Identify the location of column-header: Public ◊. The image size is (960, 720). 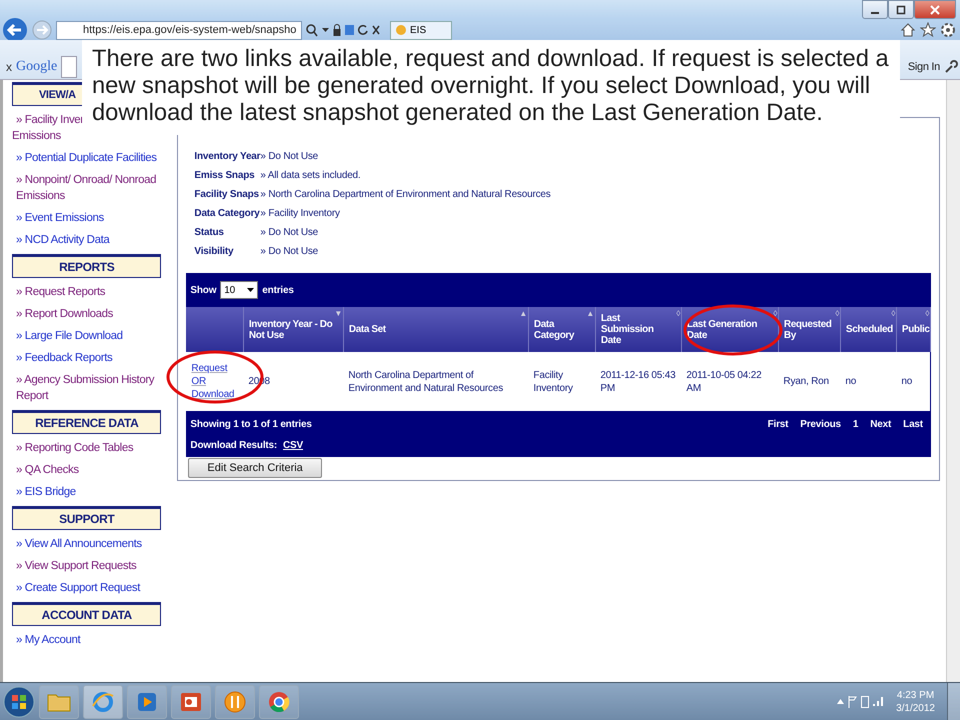
(913, 329).